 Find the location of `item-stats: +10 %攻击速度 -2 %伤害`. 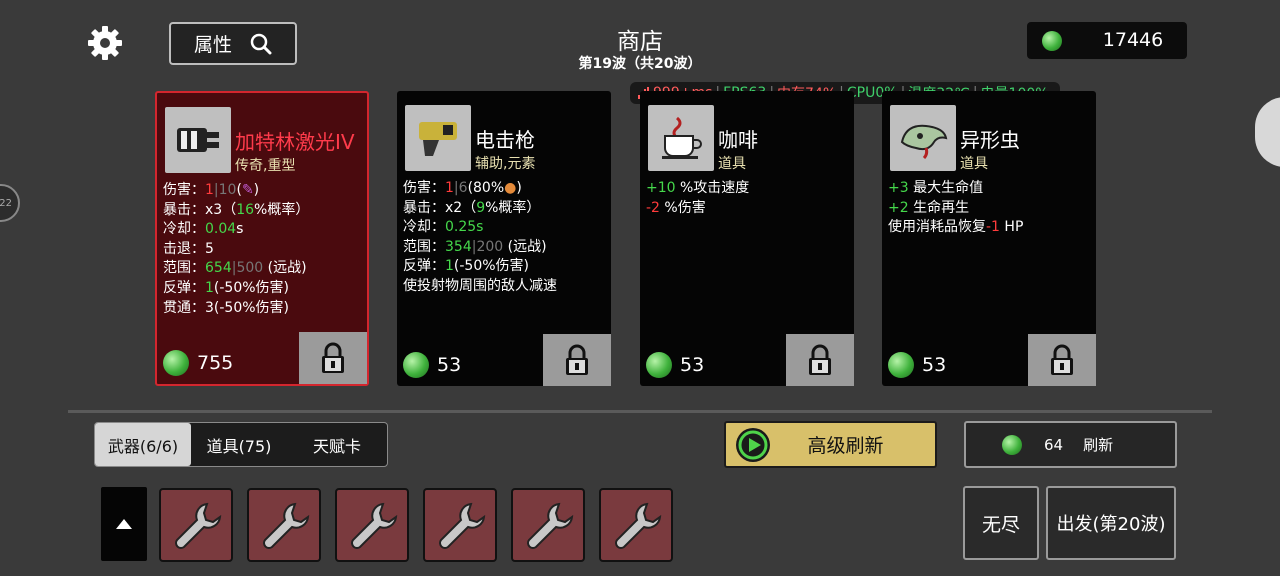

item-stats: +10 %攻击速度 -2 %伤害 is located at coordinates (698, 198).